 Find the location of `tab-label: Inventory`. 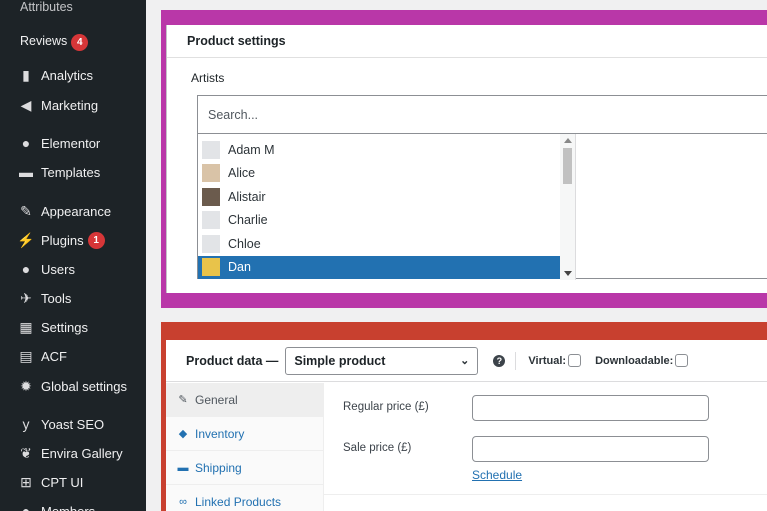

tab-label: Inventory is located at coordinates (220, 433).